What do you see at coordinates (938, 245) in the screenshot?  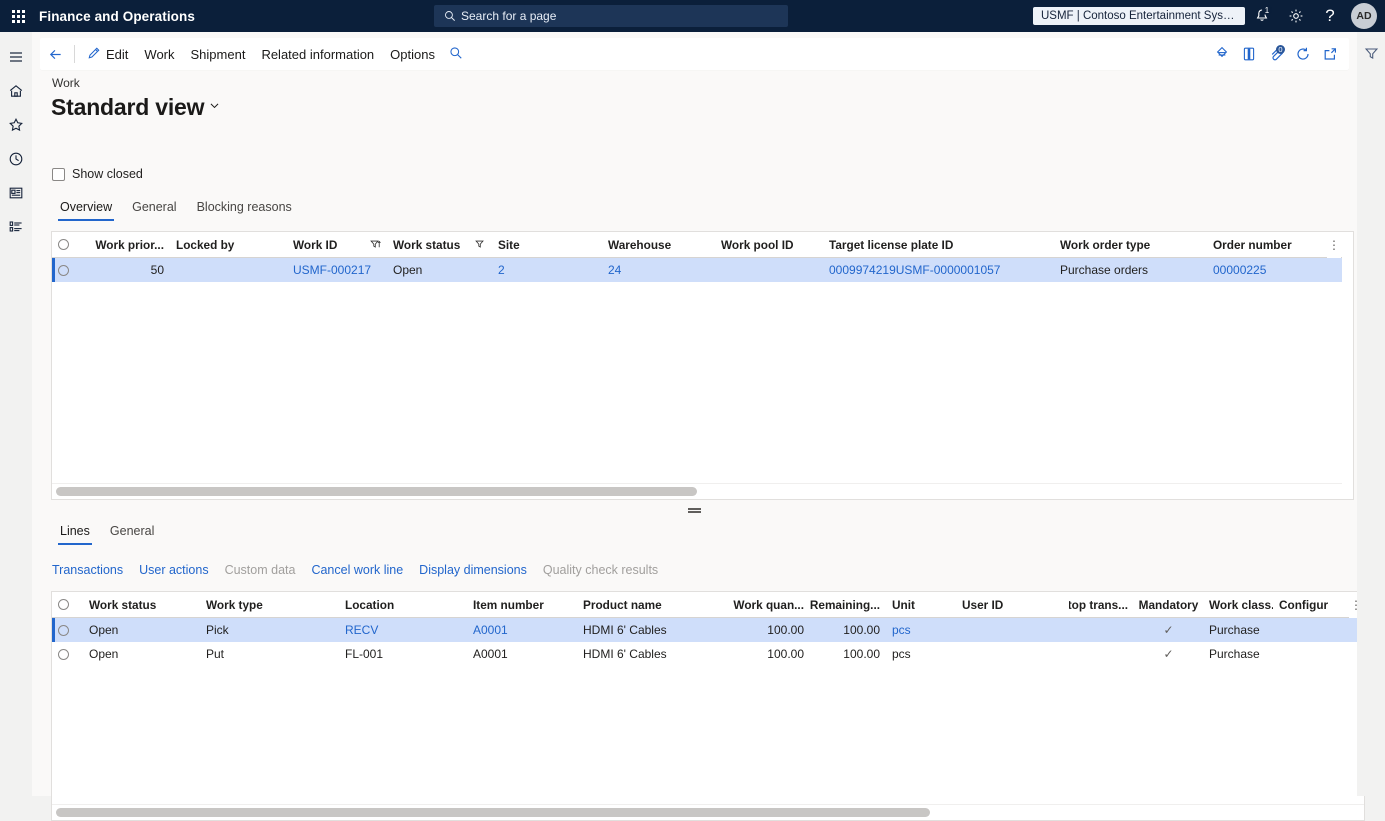 I see `column-header-plate: Target license plate ID` at bounding box center [938, 245].